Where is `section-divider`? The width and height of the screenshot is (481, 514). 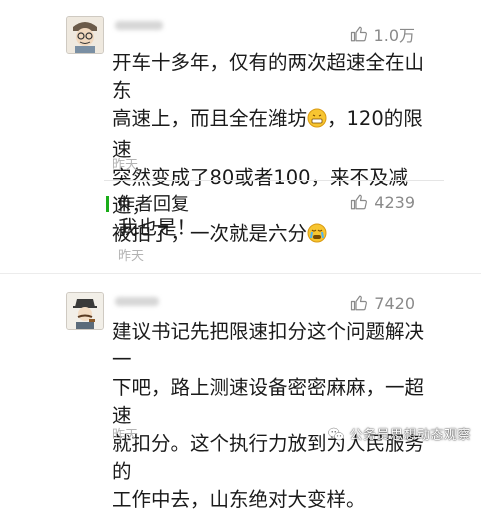
section-divider is located at coordinates (240, 273).